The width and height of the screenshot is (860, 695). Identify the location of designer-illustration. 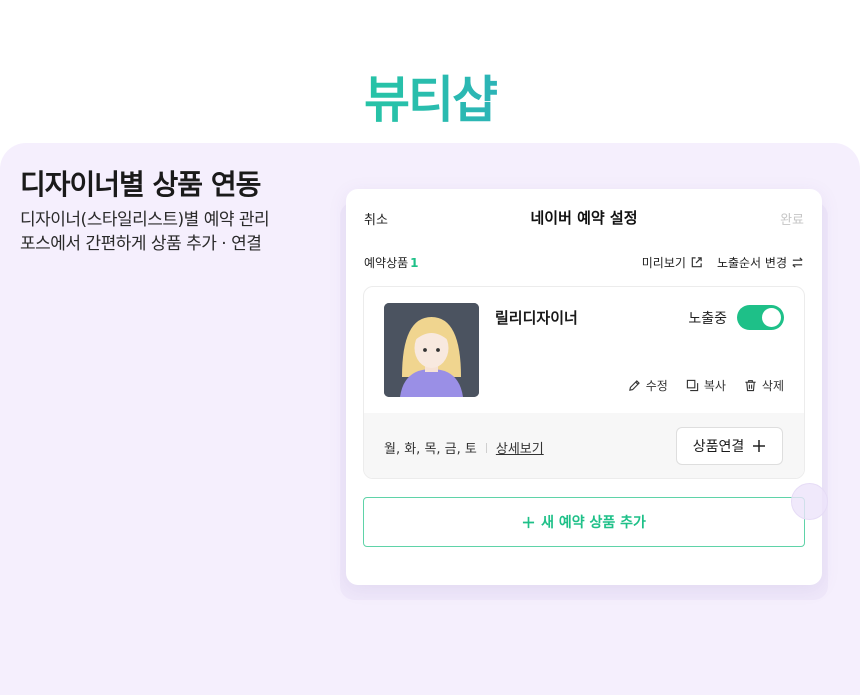
(431, 350).